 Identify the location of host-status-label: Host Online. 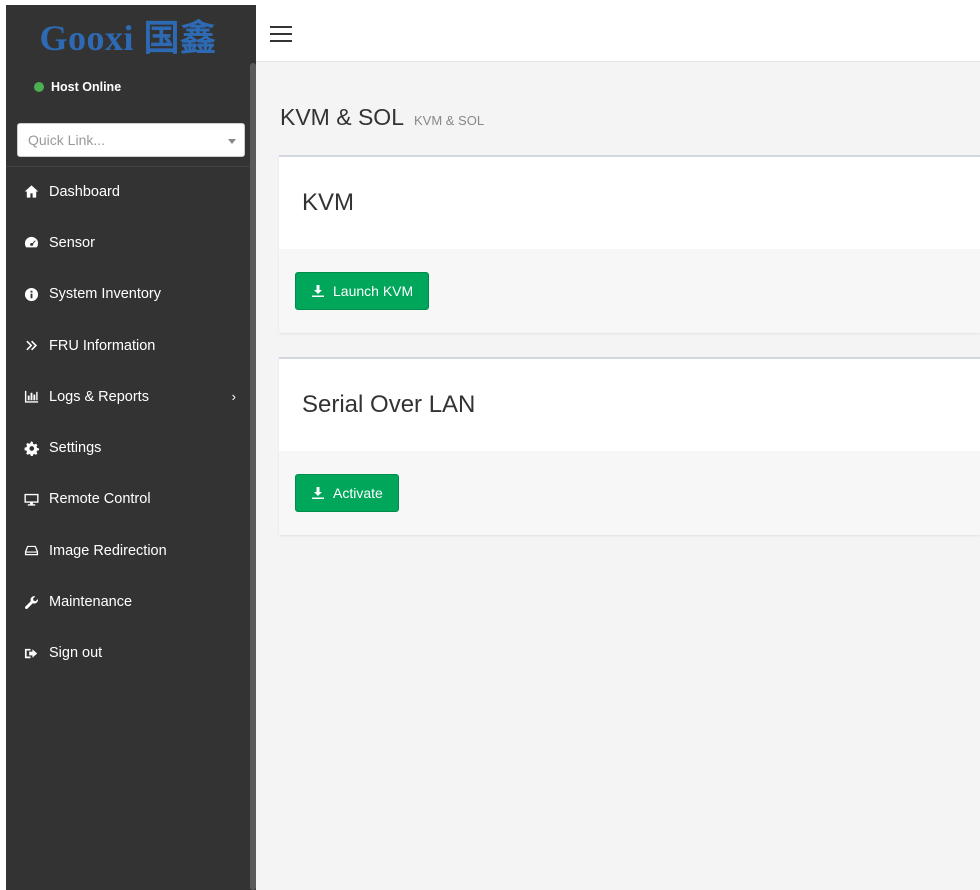
(86, 87).